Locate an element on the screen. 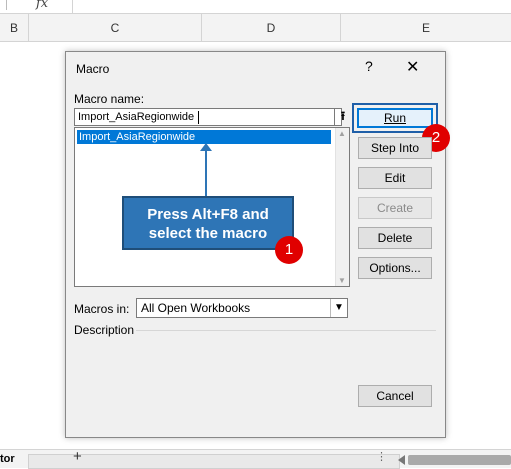 The height and width of the screenshot is (469, 511). annotation-line2: select the macro is located at coordinates (208, 233).